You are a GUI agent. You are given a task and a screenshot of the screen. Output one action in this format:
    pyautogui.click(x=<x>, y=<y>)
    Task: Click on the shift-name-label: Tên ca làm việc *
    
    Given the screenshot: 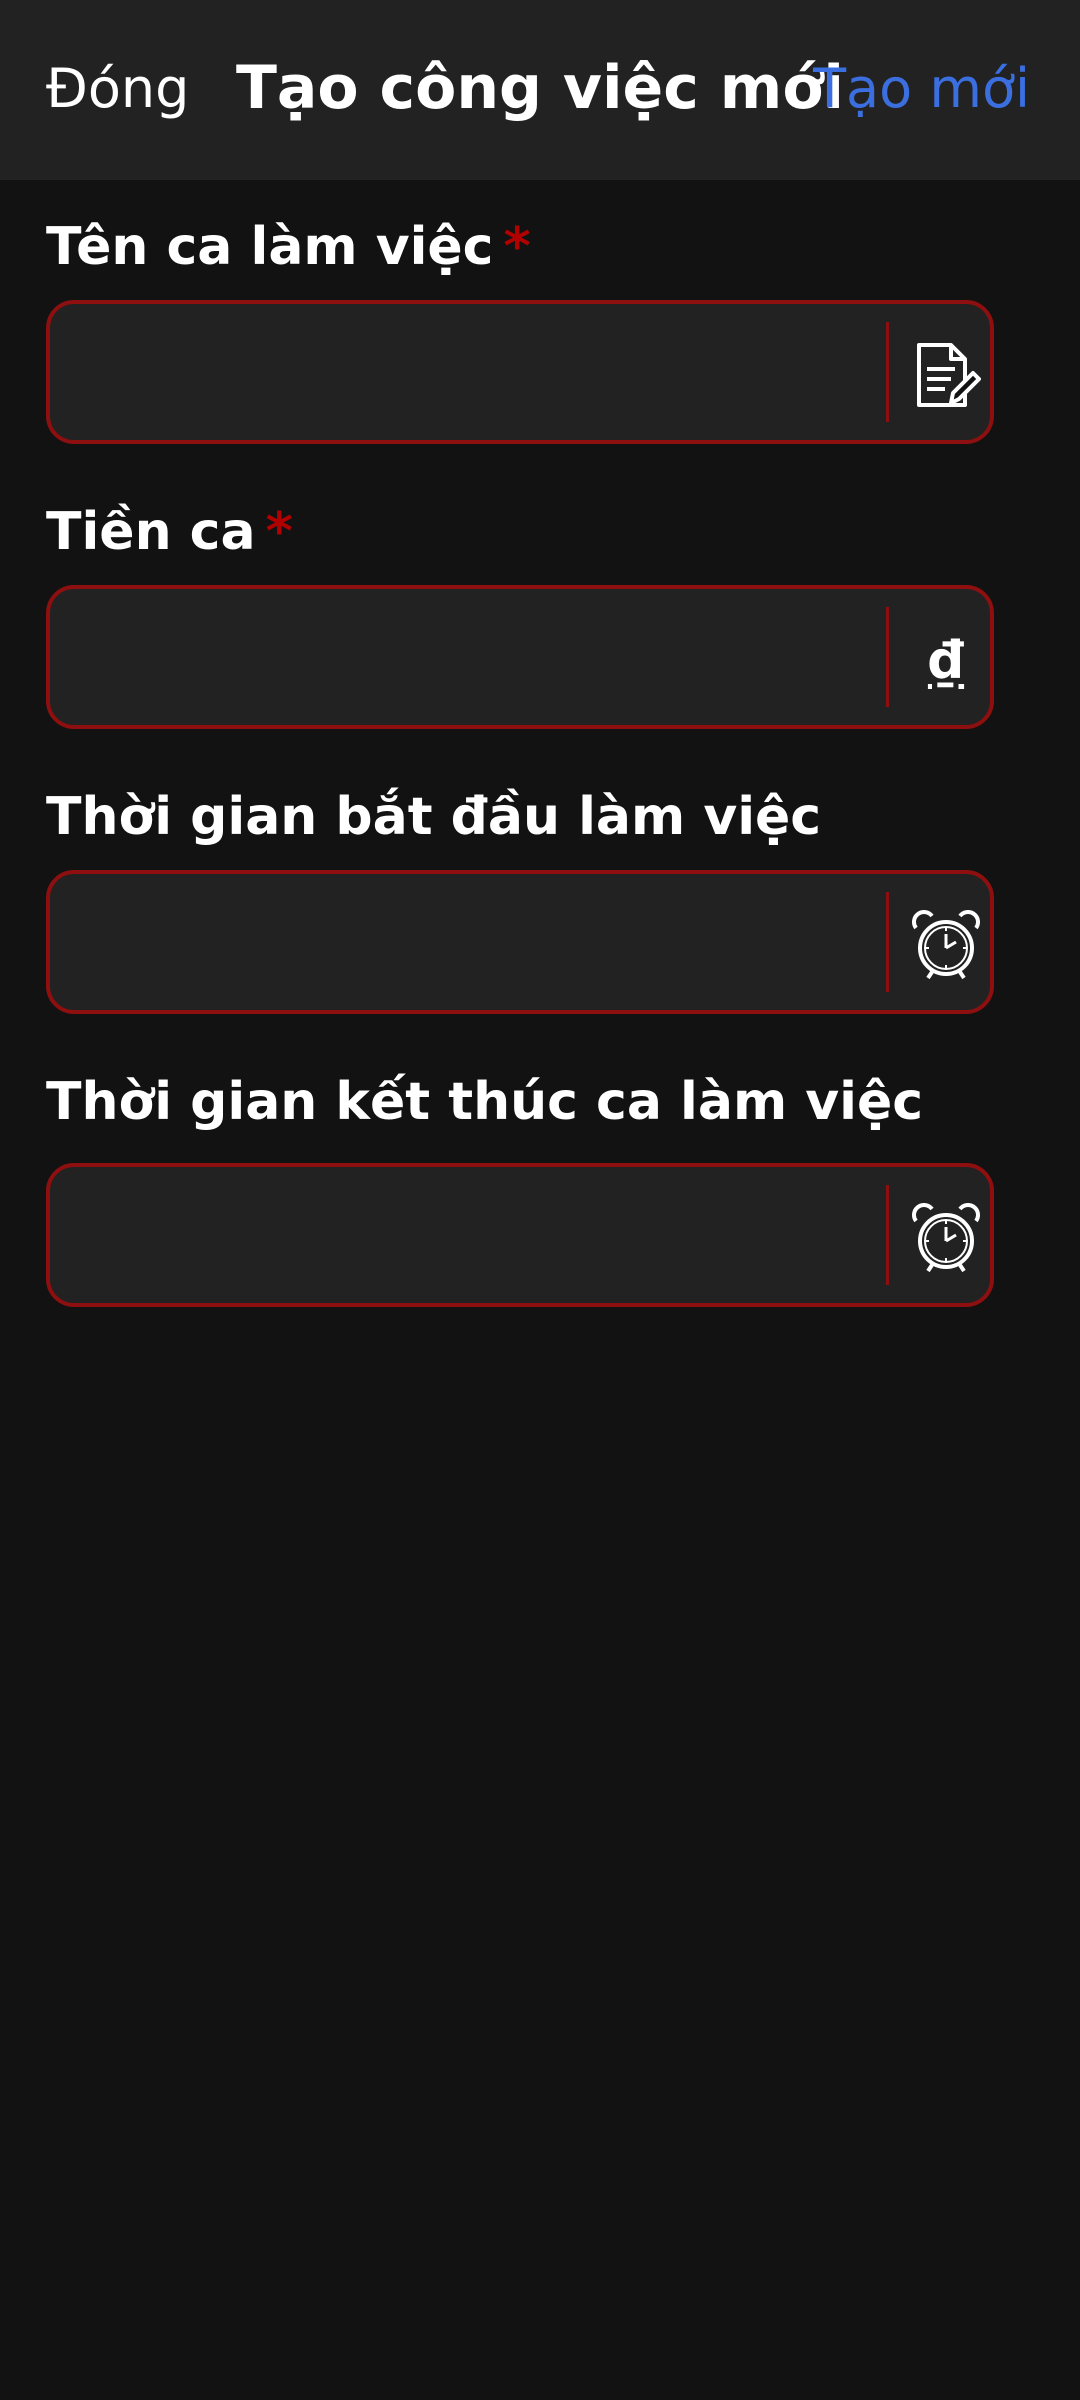 What is the action you would take?
    pyautogui.click(x=288, y=247)
    